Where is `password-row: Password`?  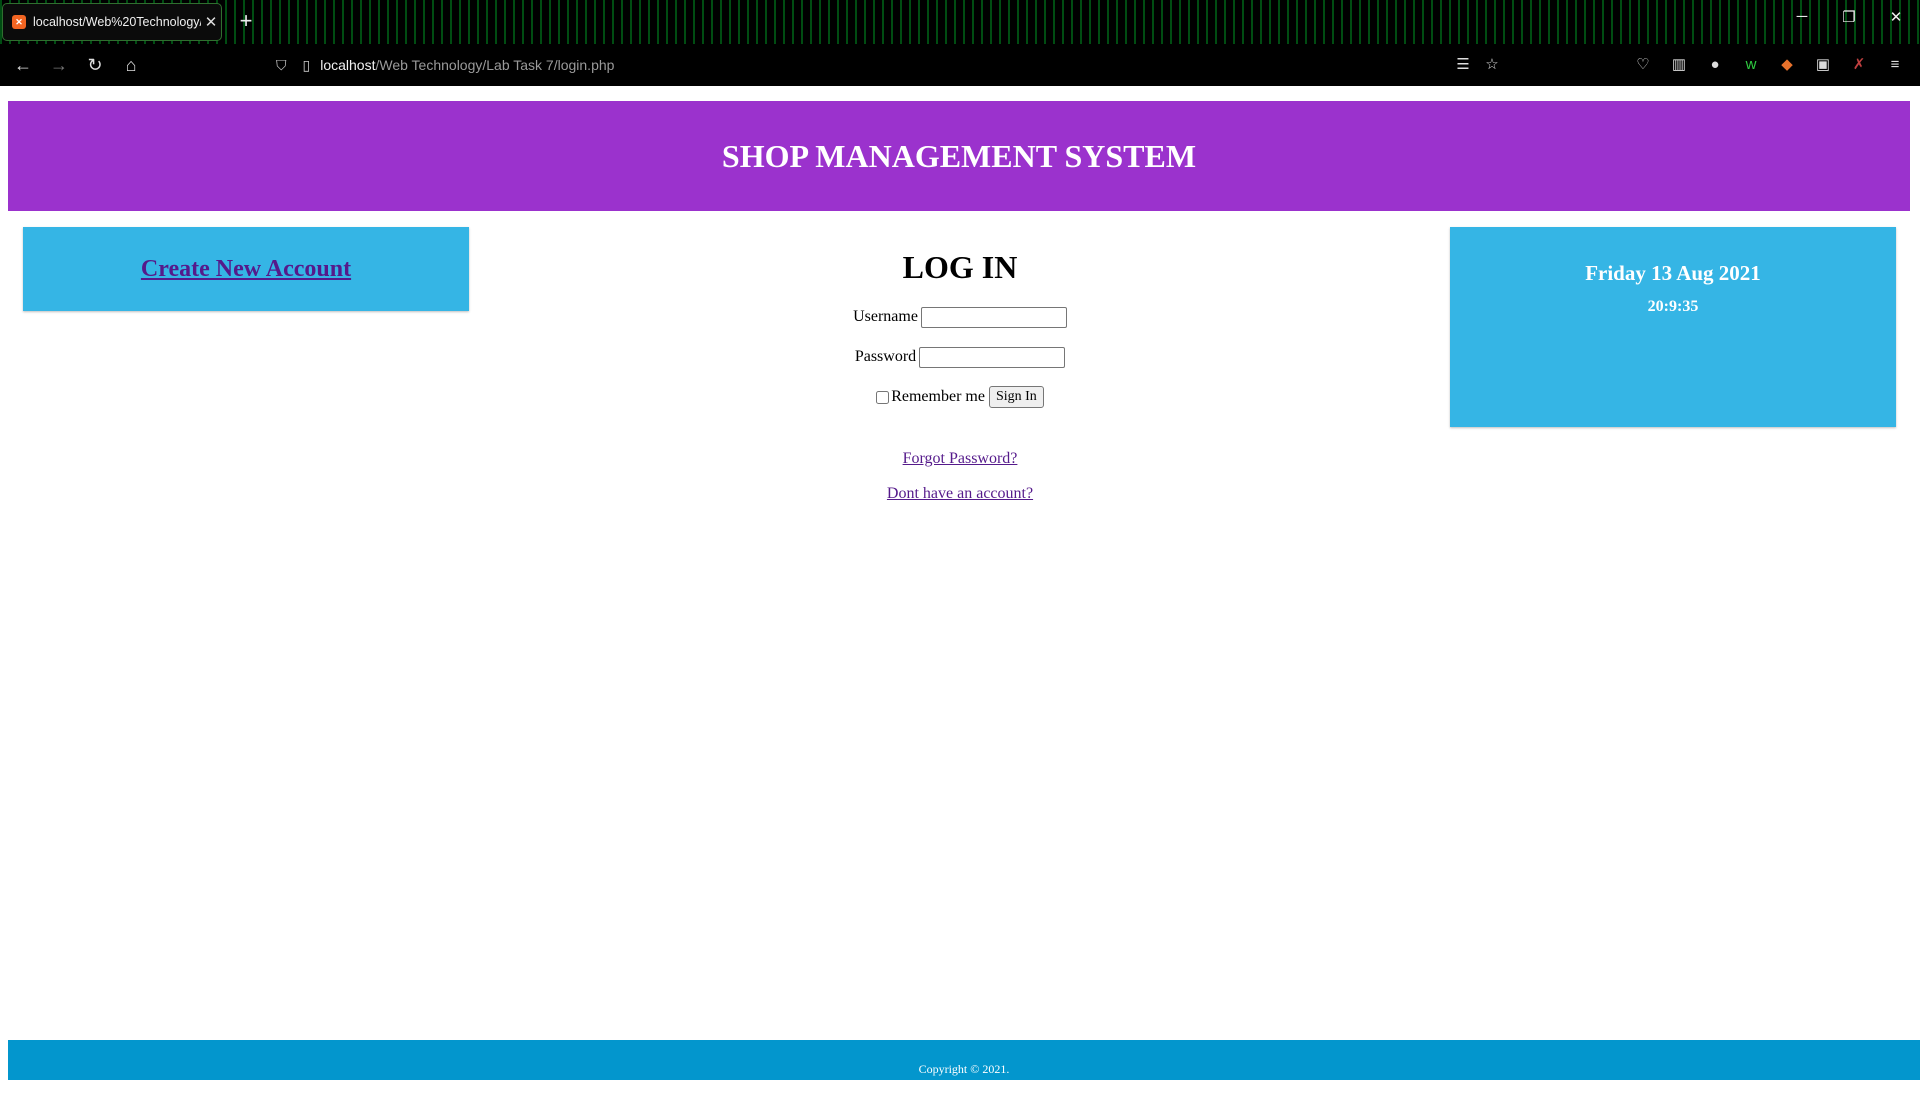 password-row: Password is located at coordinates (960, 357).